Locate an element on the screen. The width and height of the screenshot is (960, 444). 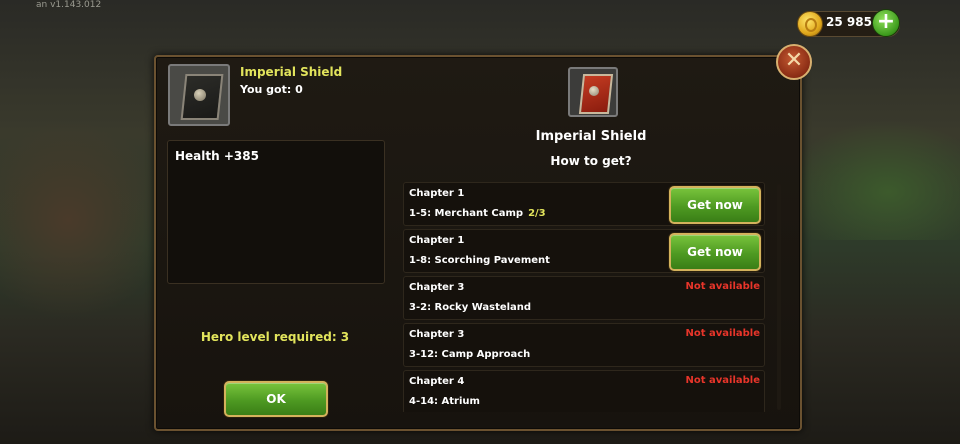
add-gold-button: + is located at coordinates (886, 23).